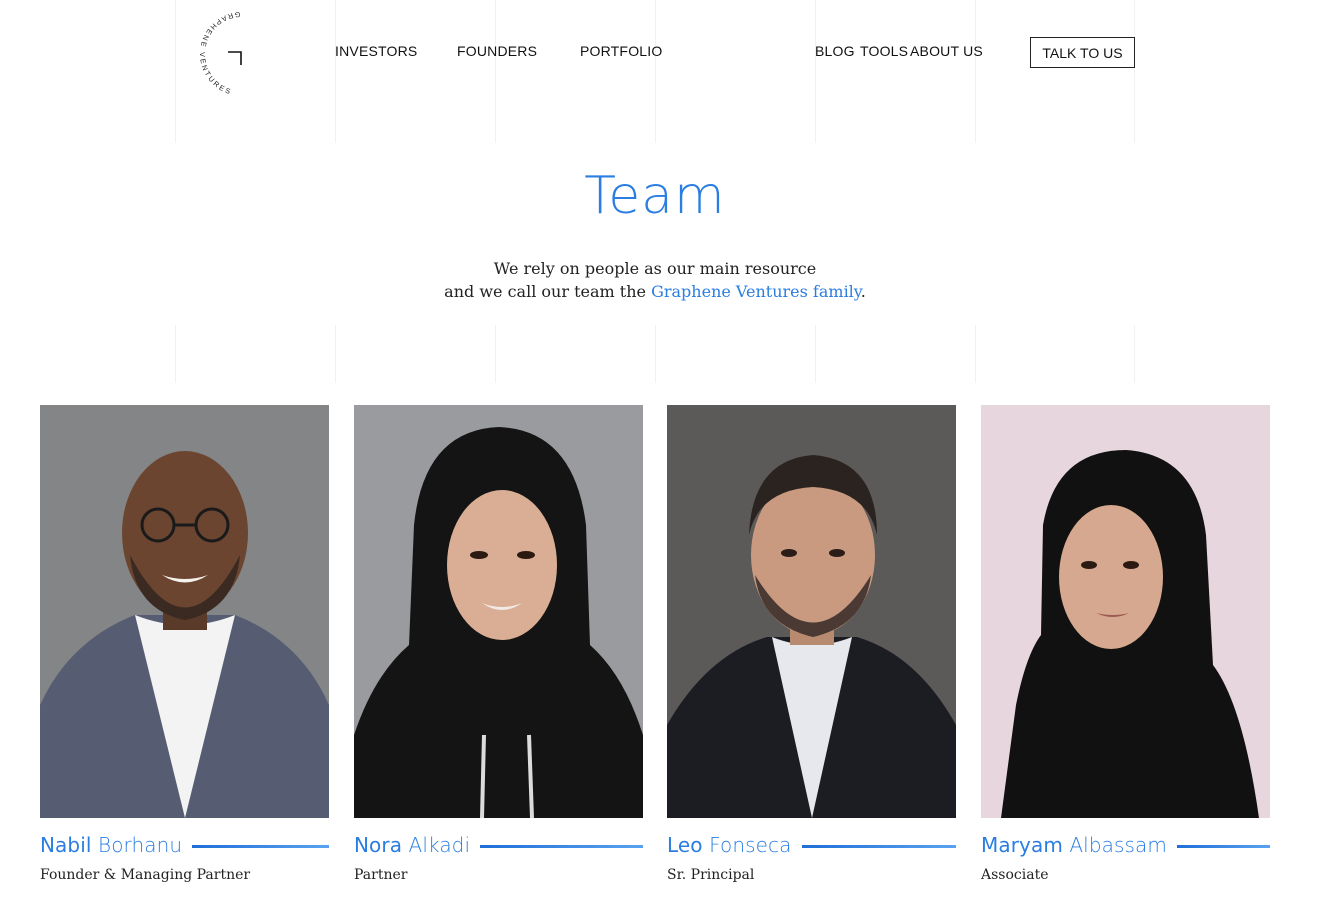 The height and width of the screenshot is (921, 1333). Describe the element at coordinates (548, 291) in the screenshot. I see `intro-line-2-prefix: and we call our team the` at that location.